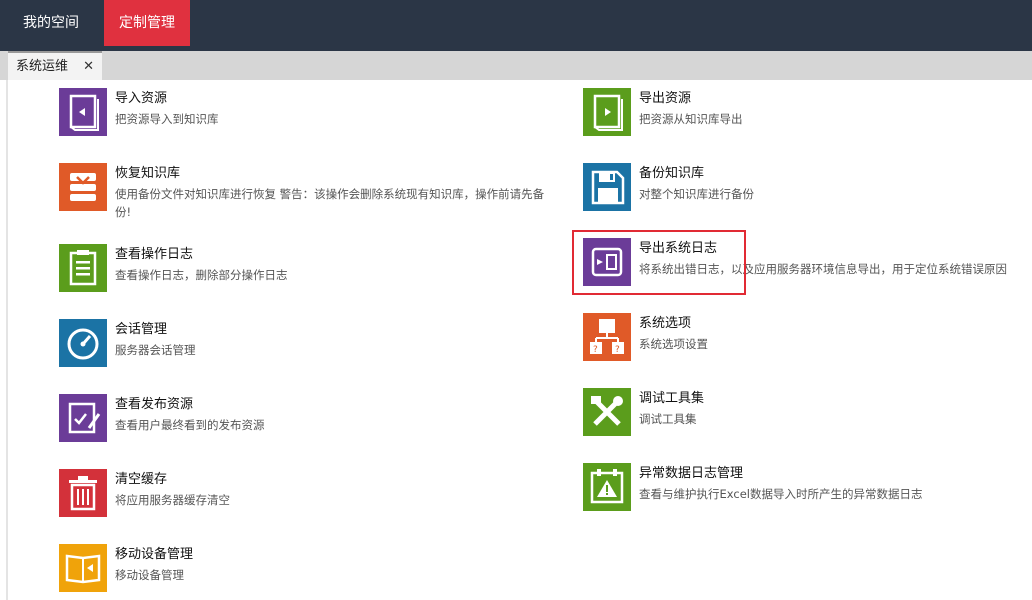  Describe the element at coordinates (141, 98) in the screenshot. I see `item-title: 导入资源` at that location.